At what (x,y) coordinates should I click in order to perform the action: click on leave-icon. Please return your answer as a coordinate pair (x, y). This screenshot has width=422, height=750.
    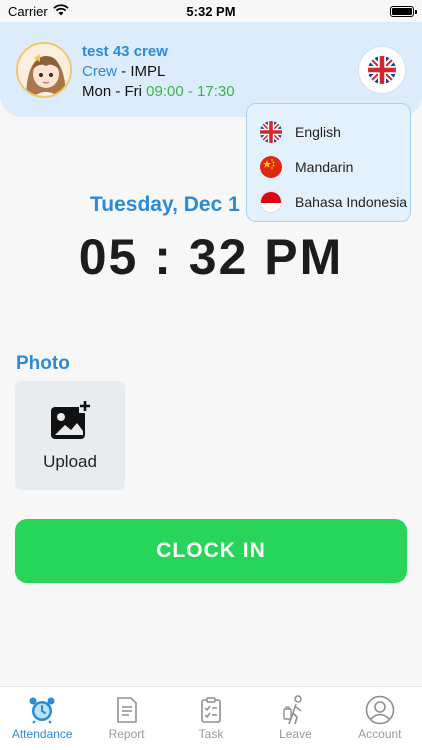
    Looking at the image, I should click on (295, 710).